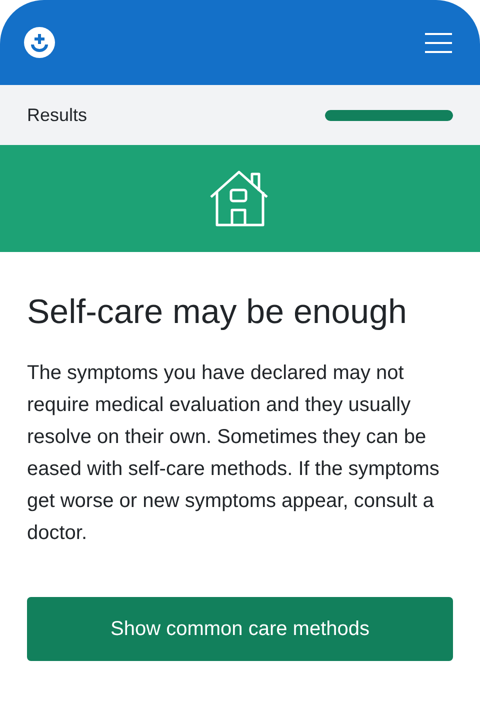 The width and height of the screenshot is (480, 718). What do you see at coordinates (240, 628) in the screenshot?
I see `care-methods-button: Show common care methods` at bounding box center [240, 628].